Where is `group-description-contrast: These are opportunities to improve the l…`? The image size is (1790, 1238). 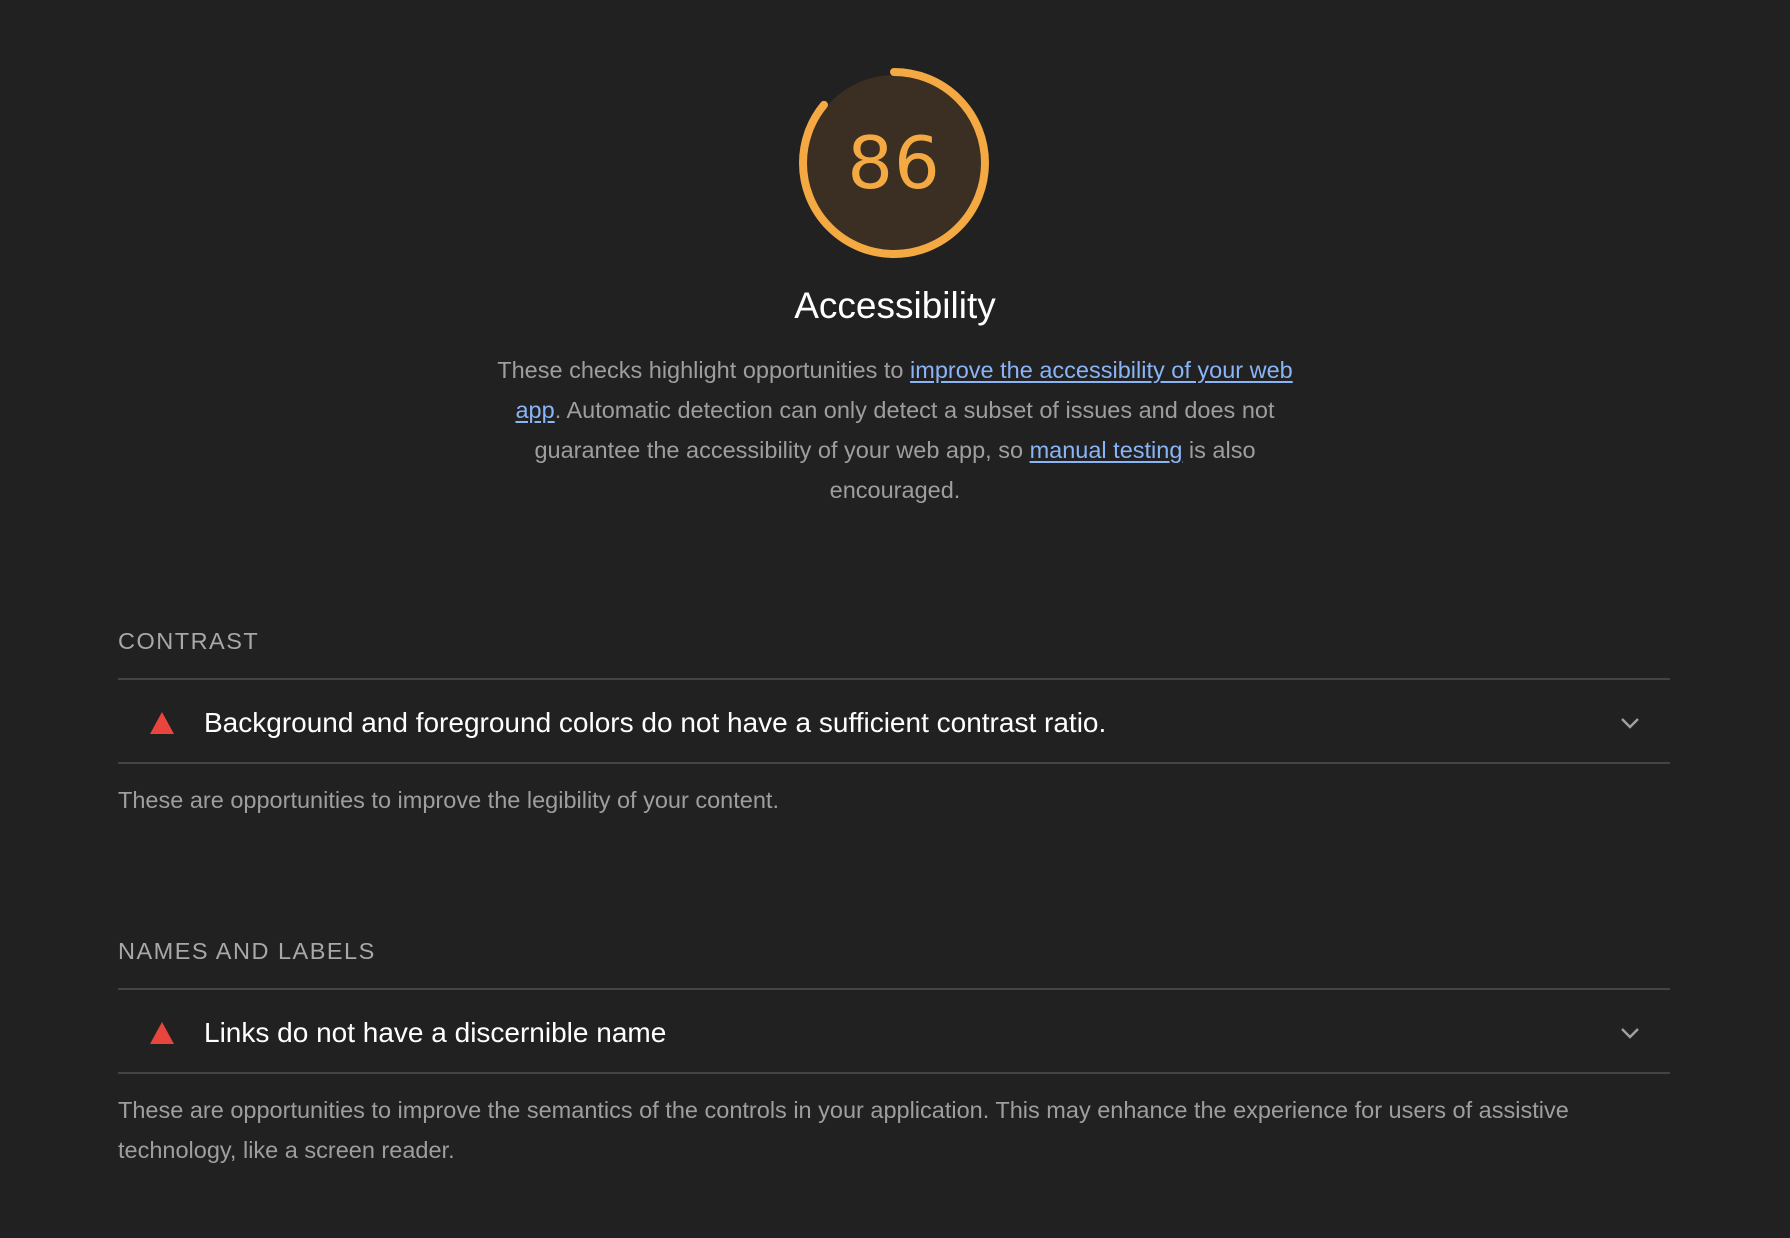
group-description-contrast: These are opportunities to improve the l… is located at coordinates (448, 800).